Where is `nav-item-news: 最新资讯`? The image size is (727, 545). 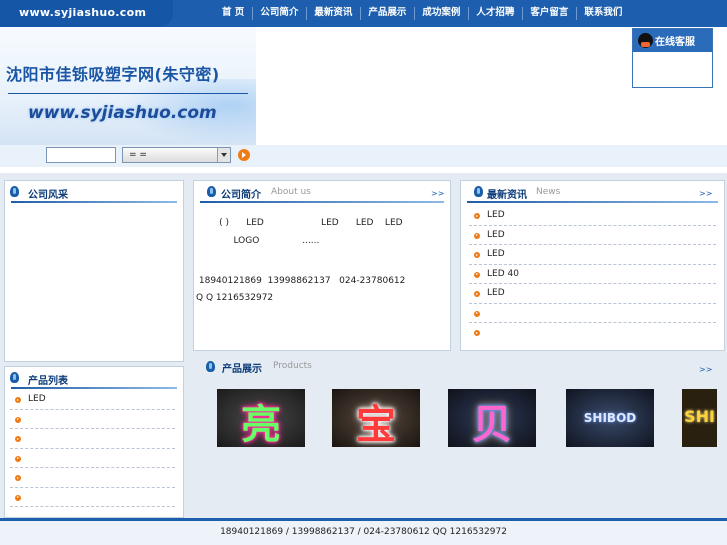
nav-item-news: 最新资讯 is located at coordinates (333, 13).